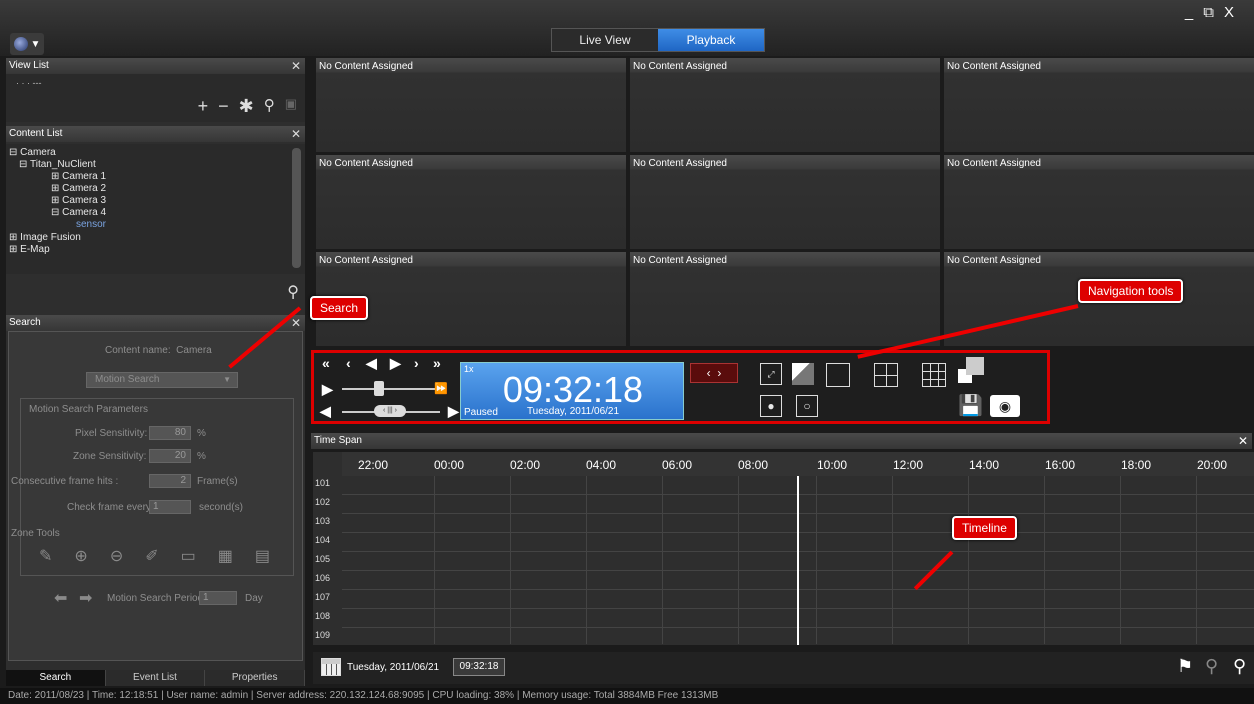  I want to click on tree-item-titan: ⊟ Titan_NuClient, so click(57, 164).